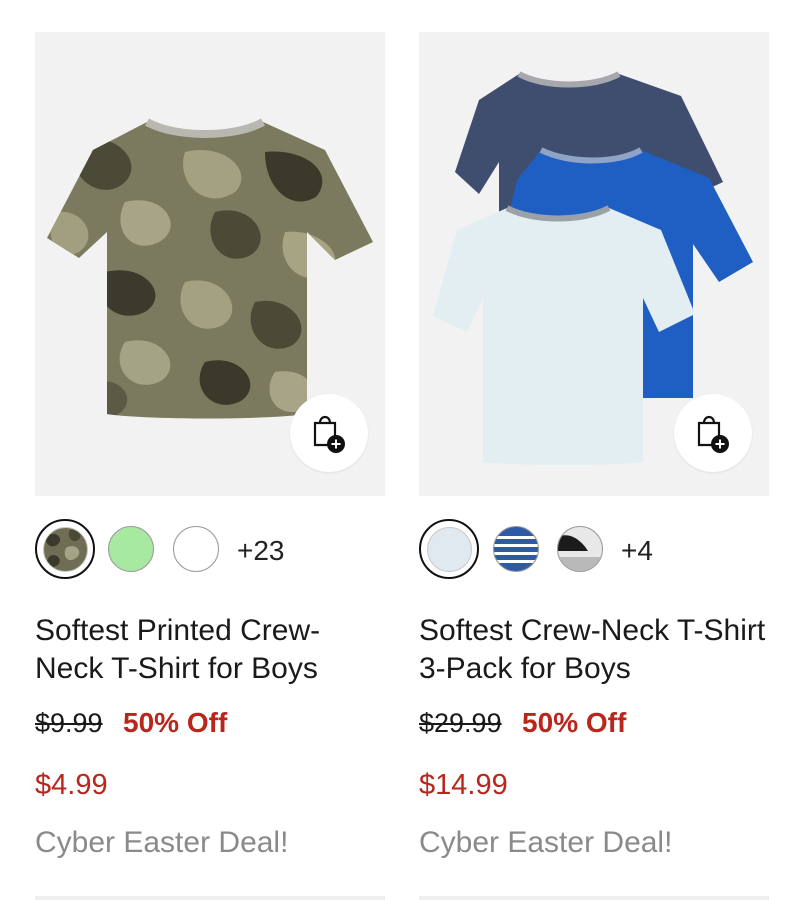 The width and height of the screenshot is (802, 900). I want to click on original-price: $29.99, so click(460, 723).